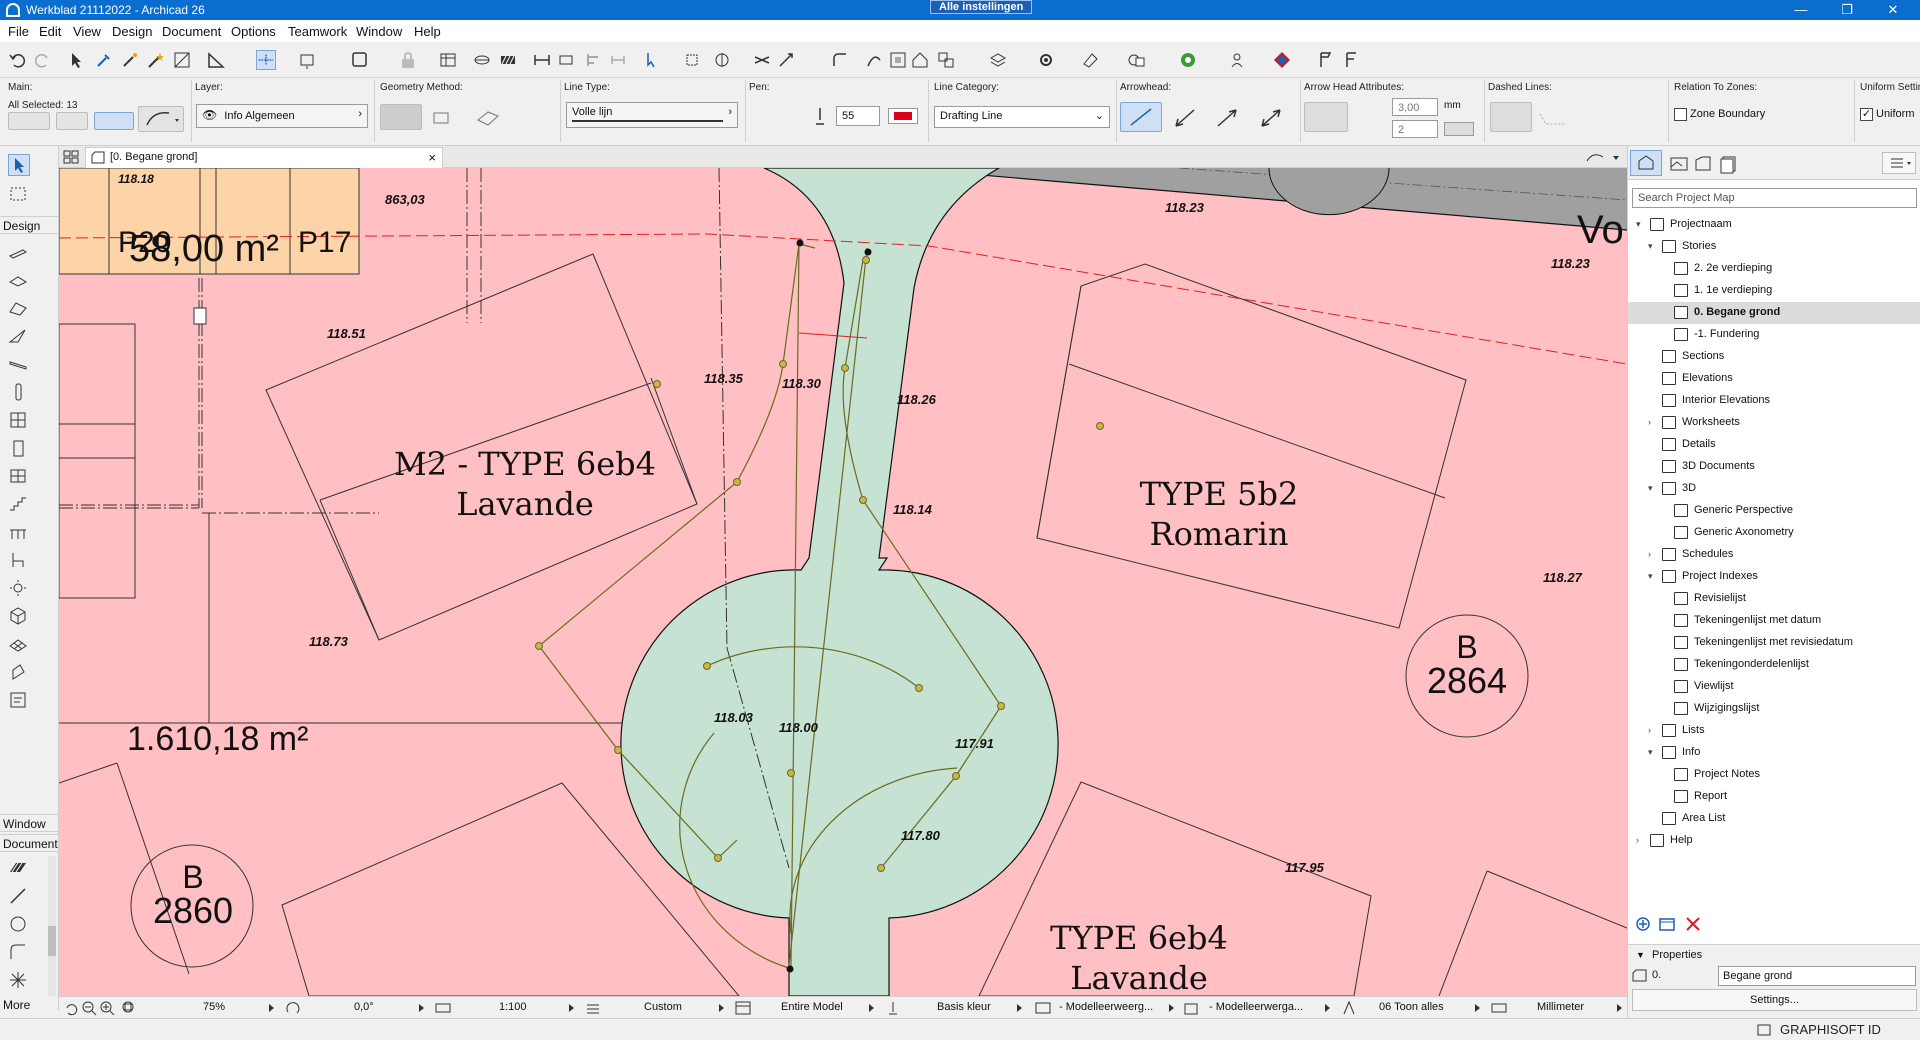  I want to click on design-section: Design, so click(29, 225).